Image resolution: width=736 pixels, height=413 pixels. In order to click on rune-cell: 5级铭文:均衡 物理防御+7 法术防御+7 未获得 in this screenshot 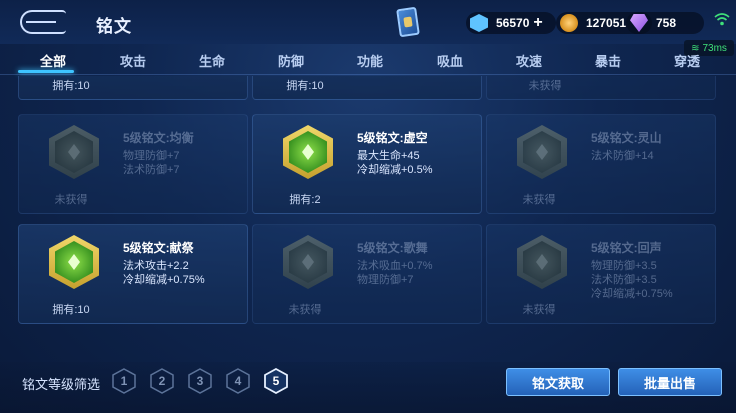, I will do `click(133, 164)`.